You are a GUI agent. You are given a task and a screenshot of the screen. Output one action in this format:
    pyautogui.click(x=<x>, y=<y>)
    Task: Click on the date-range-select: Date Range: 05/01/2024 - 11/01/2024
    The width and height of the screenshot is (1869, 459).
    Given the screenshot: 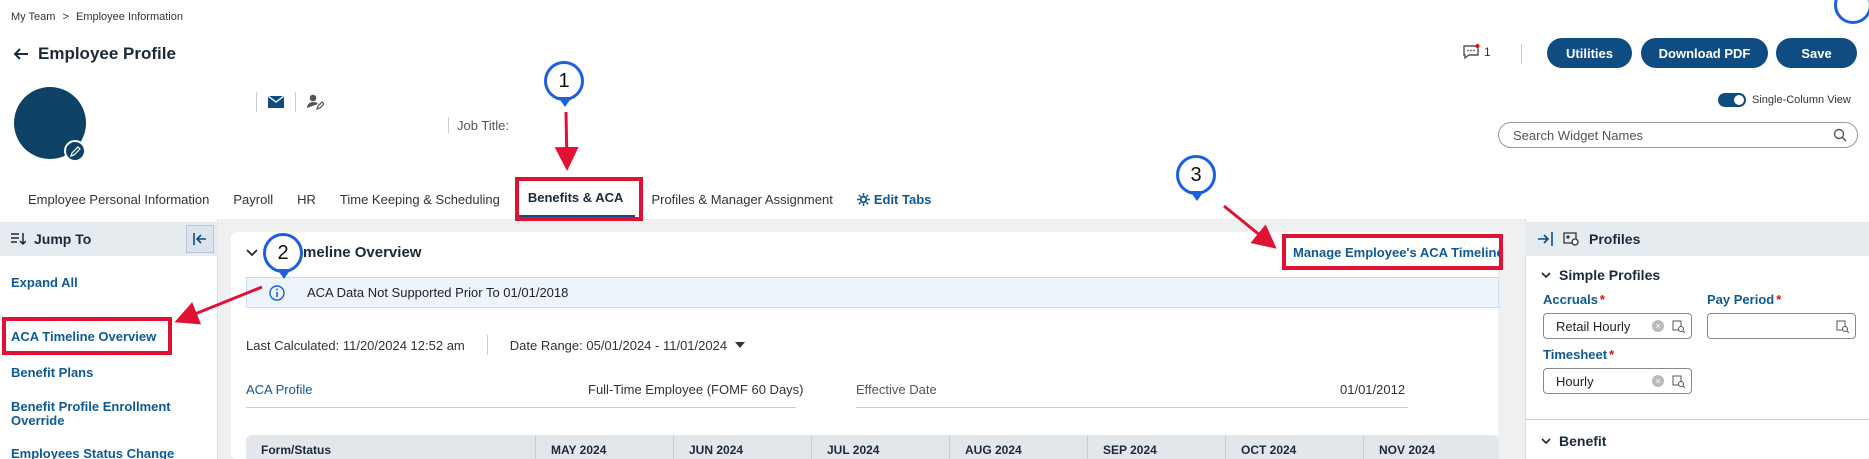 What is the action you would take?
    pyautogui.click(x=627, y=345)
    